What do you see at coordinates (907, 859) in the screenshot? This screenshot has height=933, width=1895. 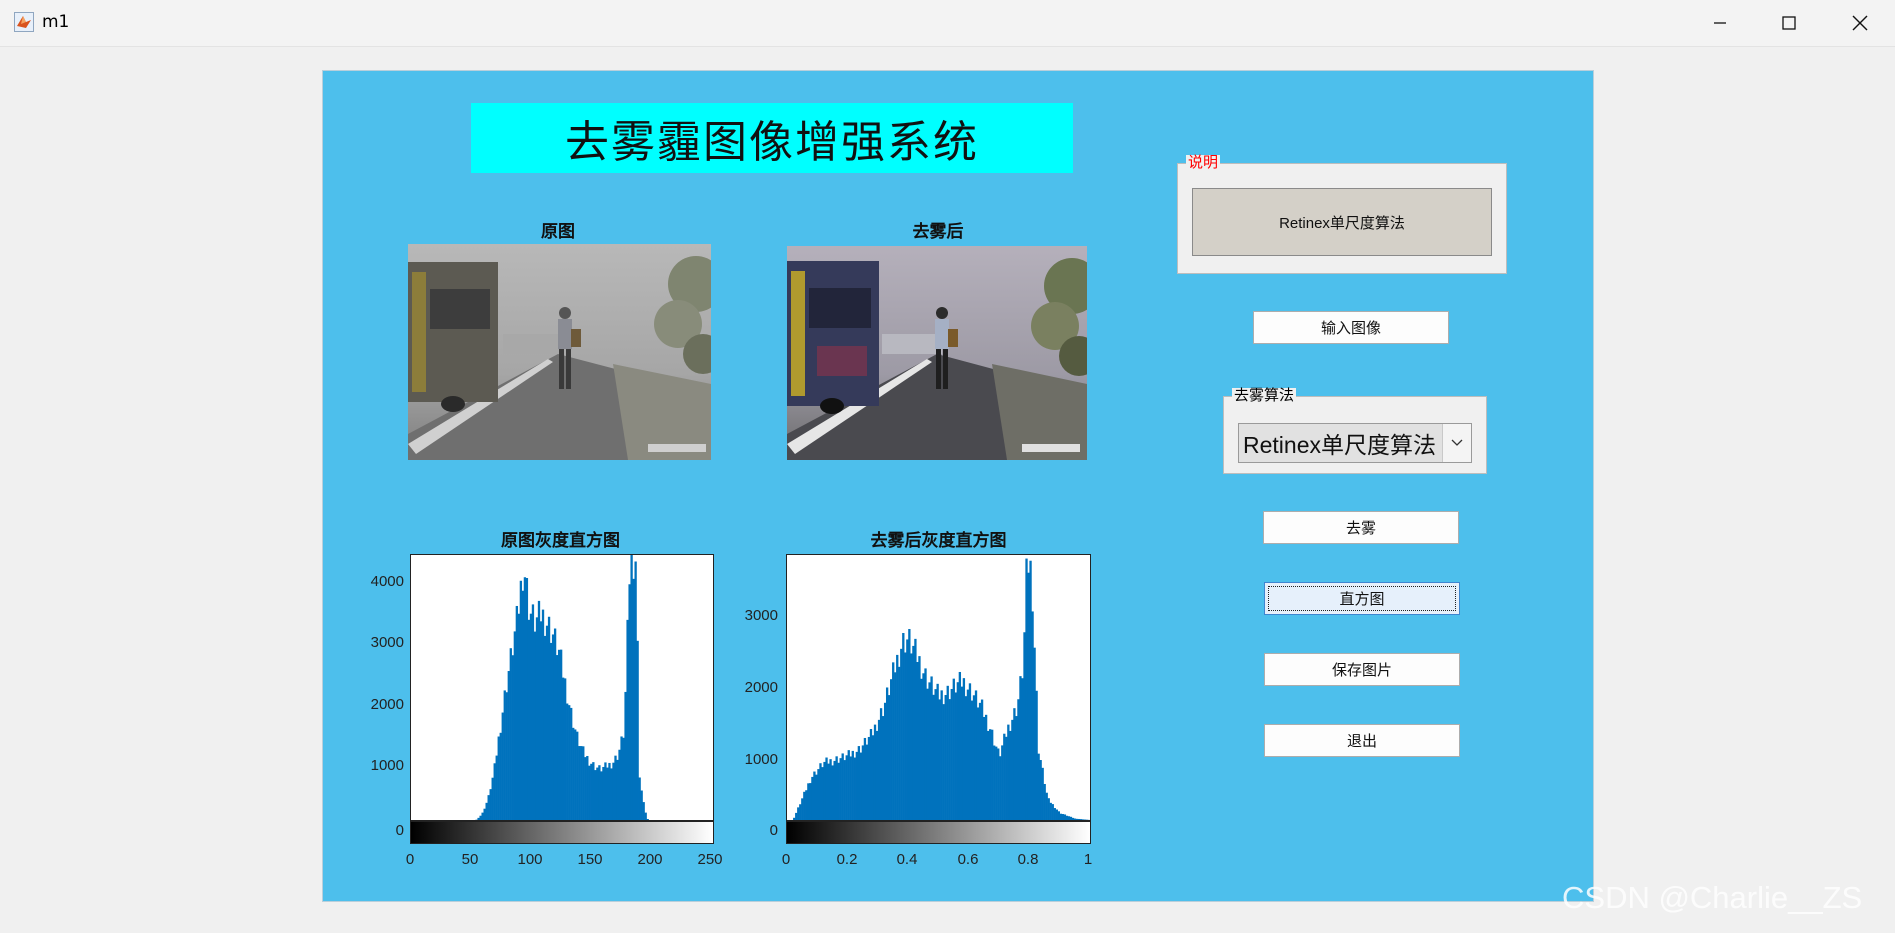 I see `hist2-xtick: 0.4` at bounding box center [907, 859].